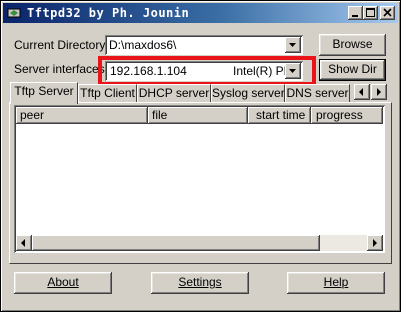 This screenshot has width=401, height=312. I want to click on tab-tftp-server: Tftp Server, so click(44, 93).